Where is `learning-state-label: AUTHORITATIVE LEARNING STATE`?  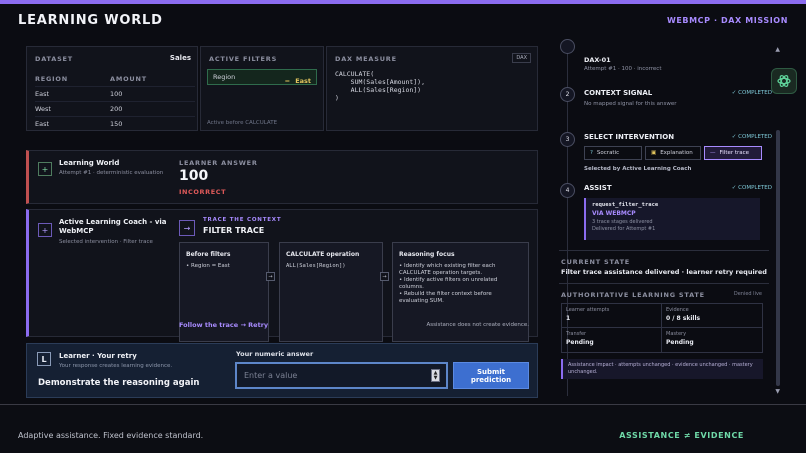 learning-state-label: AUTHORITATIVE LEARNING STATE is located at coordinates (633, 295).